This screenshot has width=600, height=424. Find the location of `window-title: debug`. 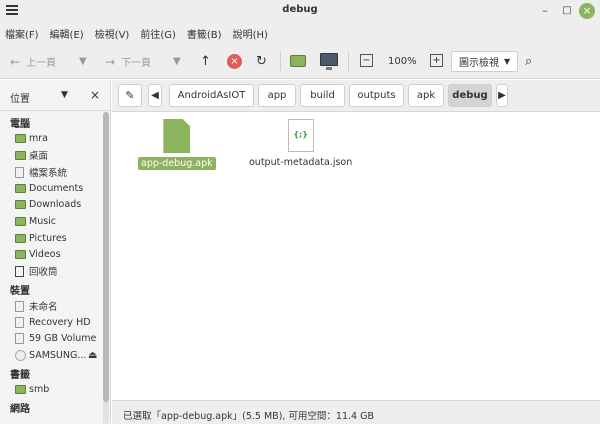

window-title: debug is located at coordinates (300, 9).